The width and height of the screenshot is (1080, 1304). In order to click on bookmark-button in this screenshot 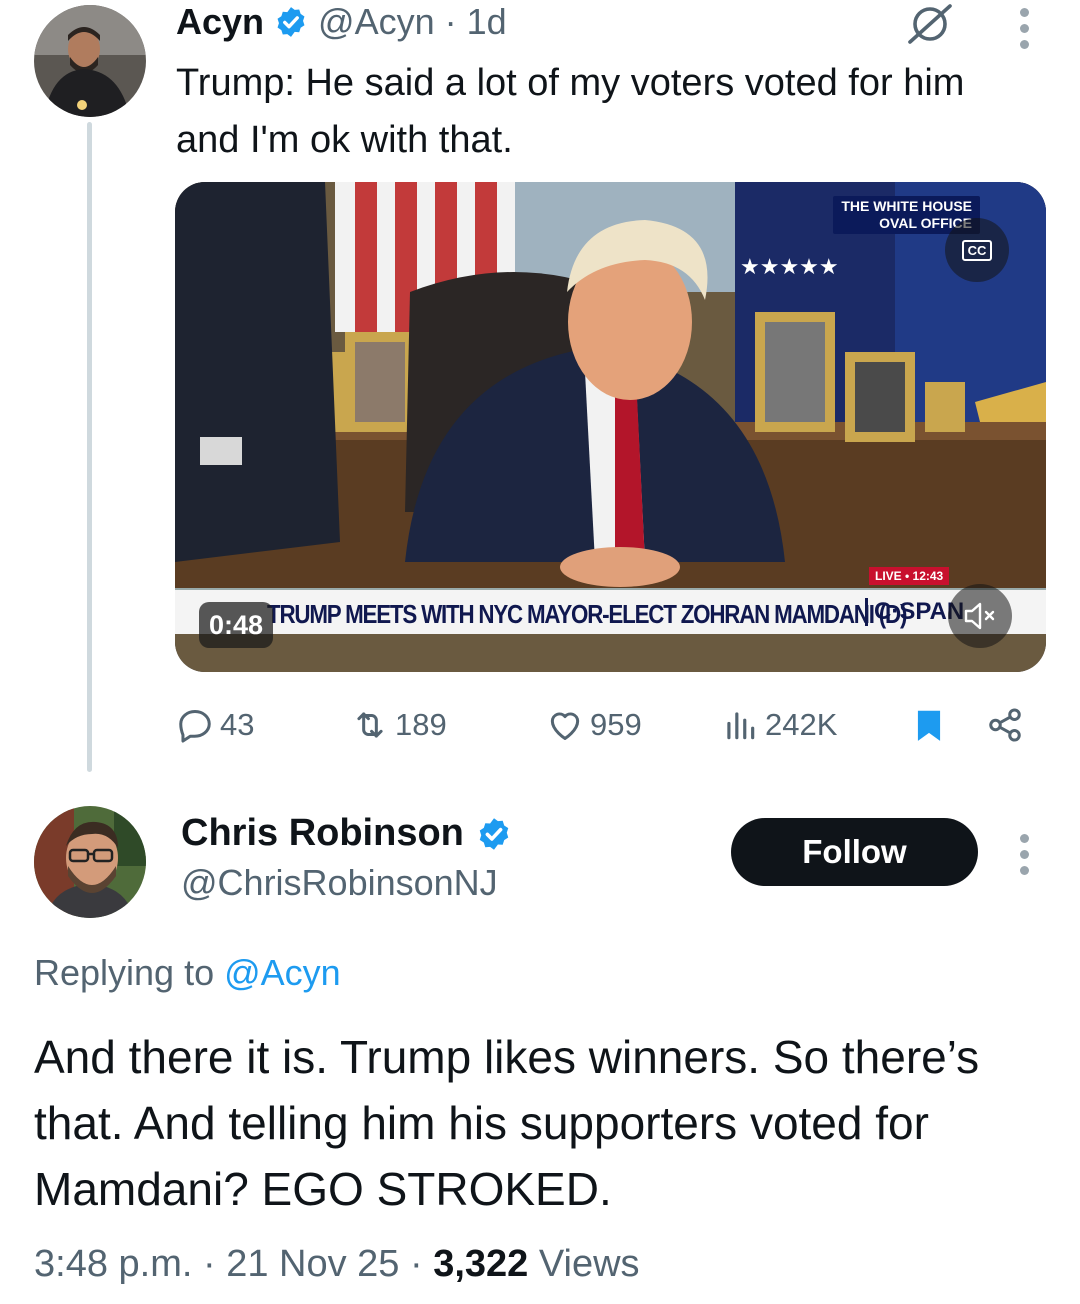, I will do `click(929, 725)`.